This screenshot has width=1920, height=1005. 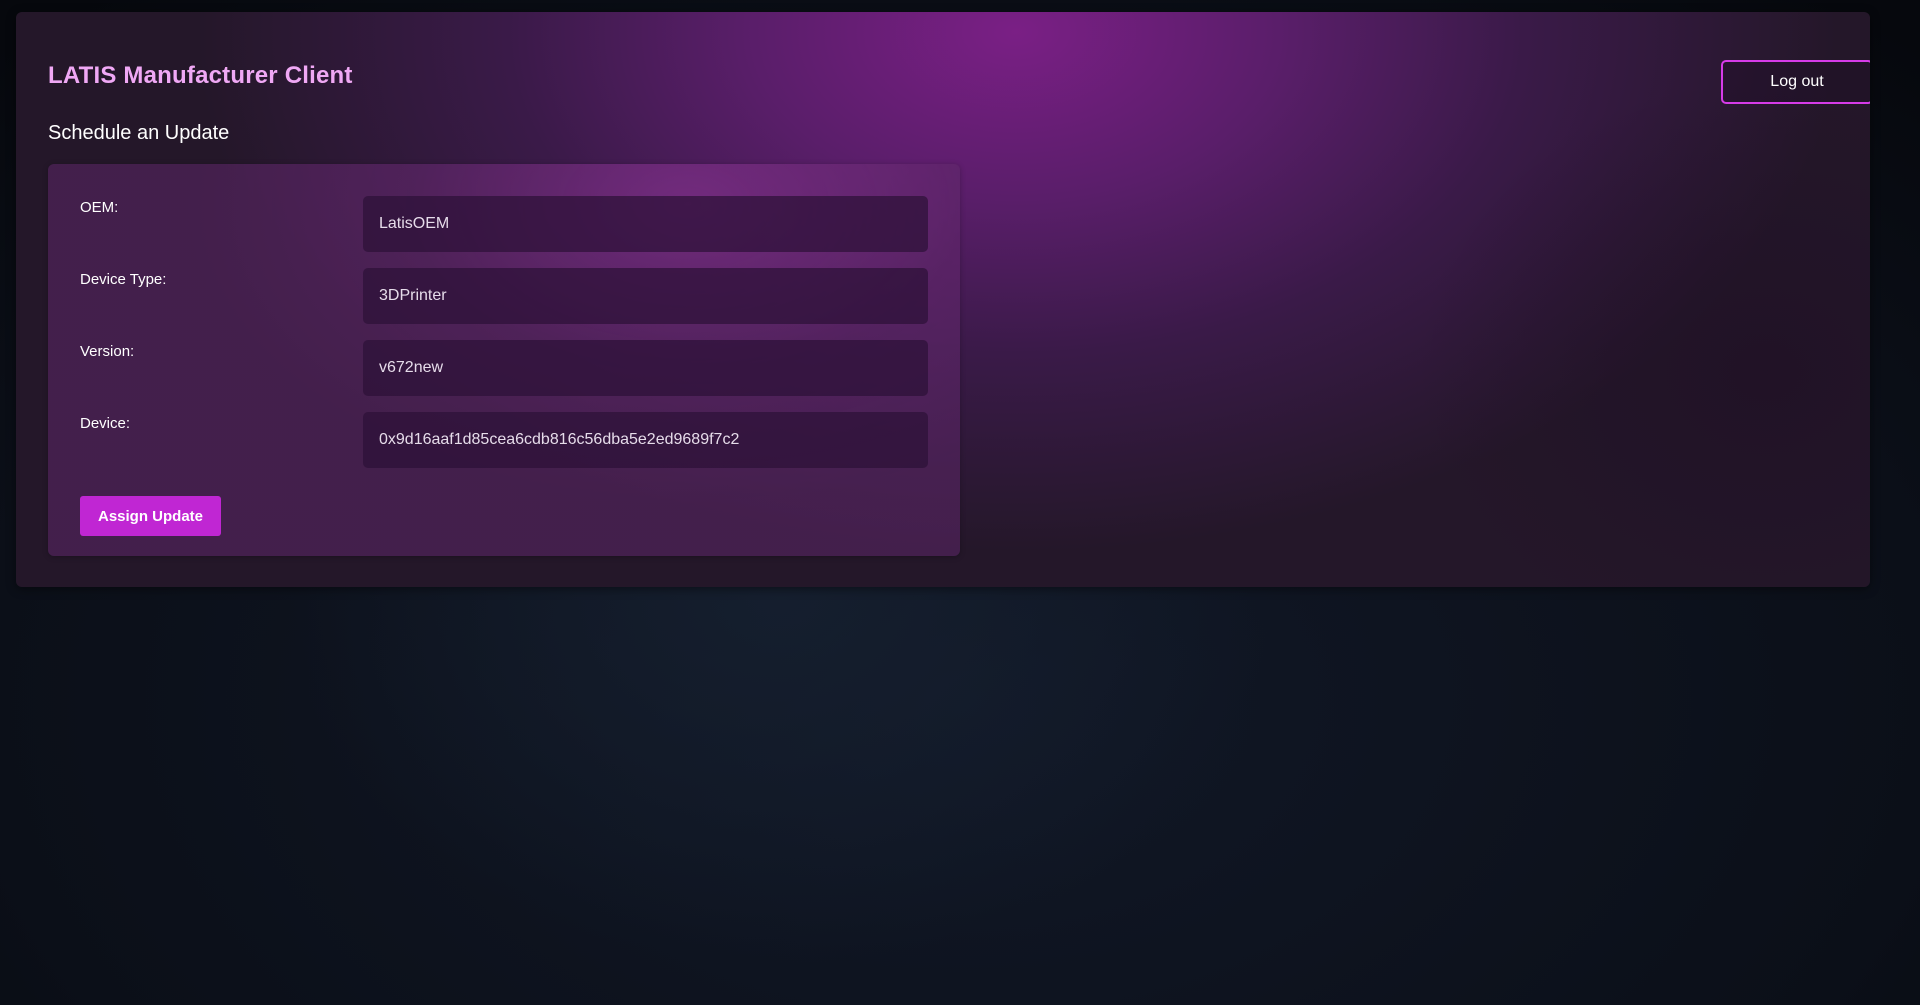 I want to click on device-label: Device:, so click(x=105, y=423).